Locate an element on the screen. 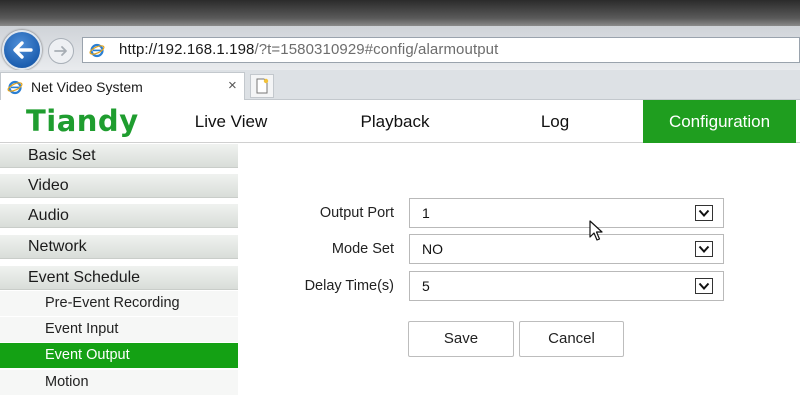  os-top-bar is located at coordinates (400, 13).